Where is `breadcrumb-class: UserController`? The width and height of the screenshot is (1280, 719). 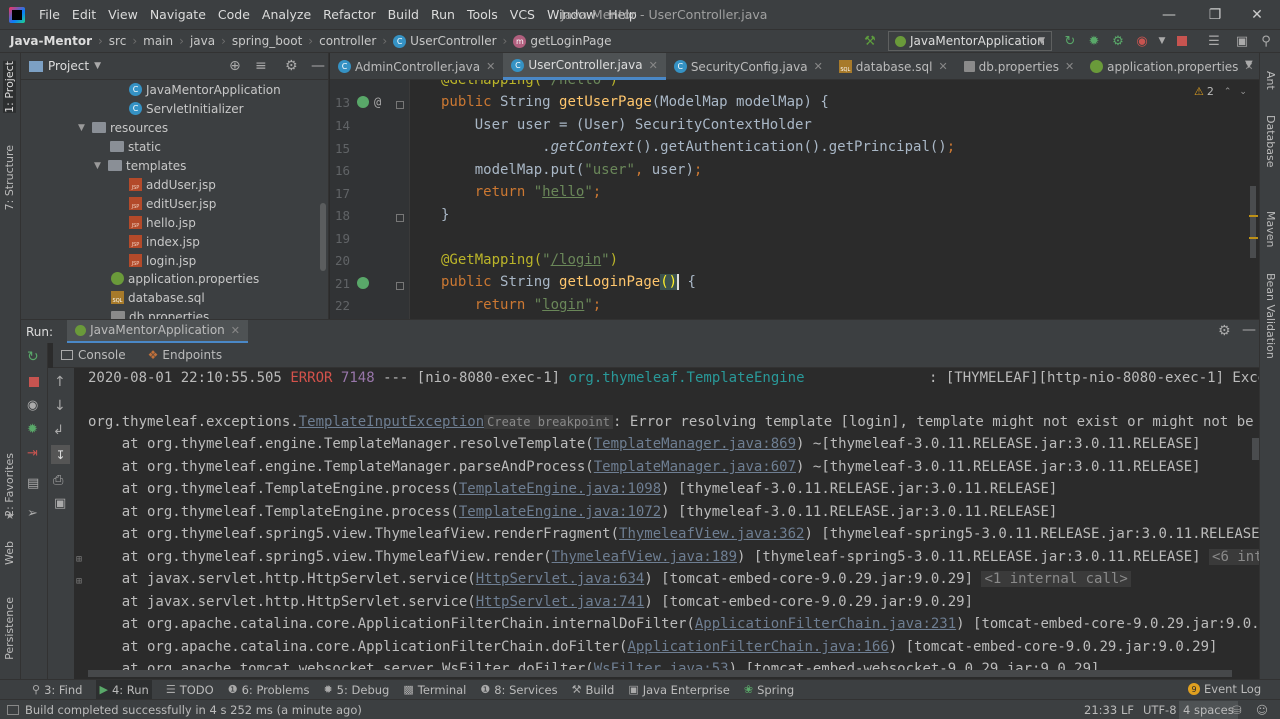 breadcrumb-class: UserController is located at coordinates (453, 41).